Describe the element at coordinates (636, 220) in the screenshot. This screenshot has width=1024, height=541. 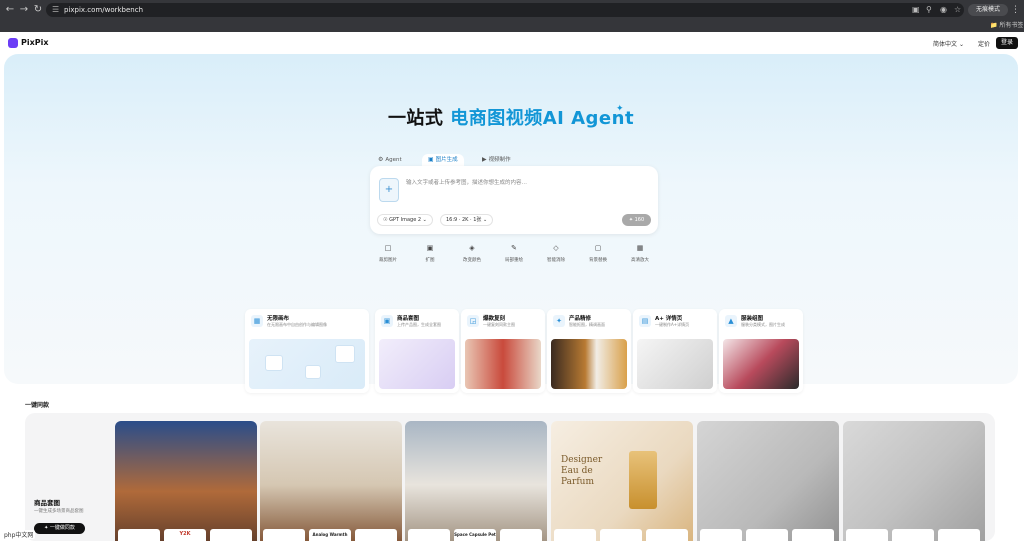
I see `generate-button: ✦ 160` at that location.